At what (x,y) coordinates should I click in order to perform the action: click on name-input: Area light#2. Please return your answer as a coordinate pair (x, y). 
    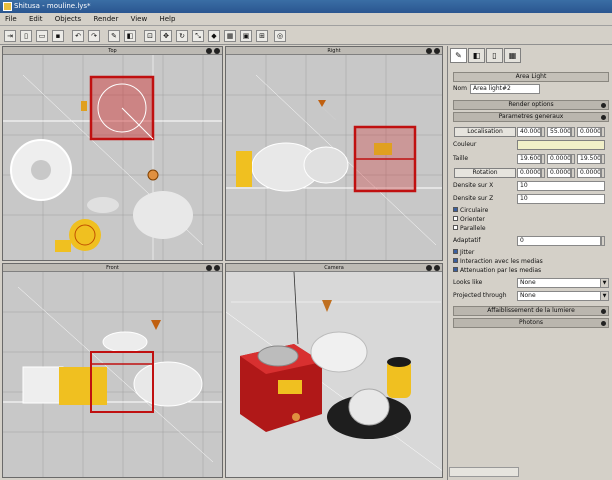
    Looking at the image, I should click on (505, 89).